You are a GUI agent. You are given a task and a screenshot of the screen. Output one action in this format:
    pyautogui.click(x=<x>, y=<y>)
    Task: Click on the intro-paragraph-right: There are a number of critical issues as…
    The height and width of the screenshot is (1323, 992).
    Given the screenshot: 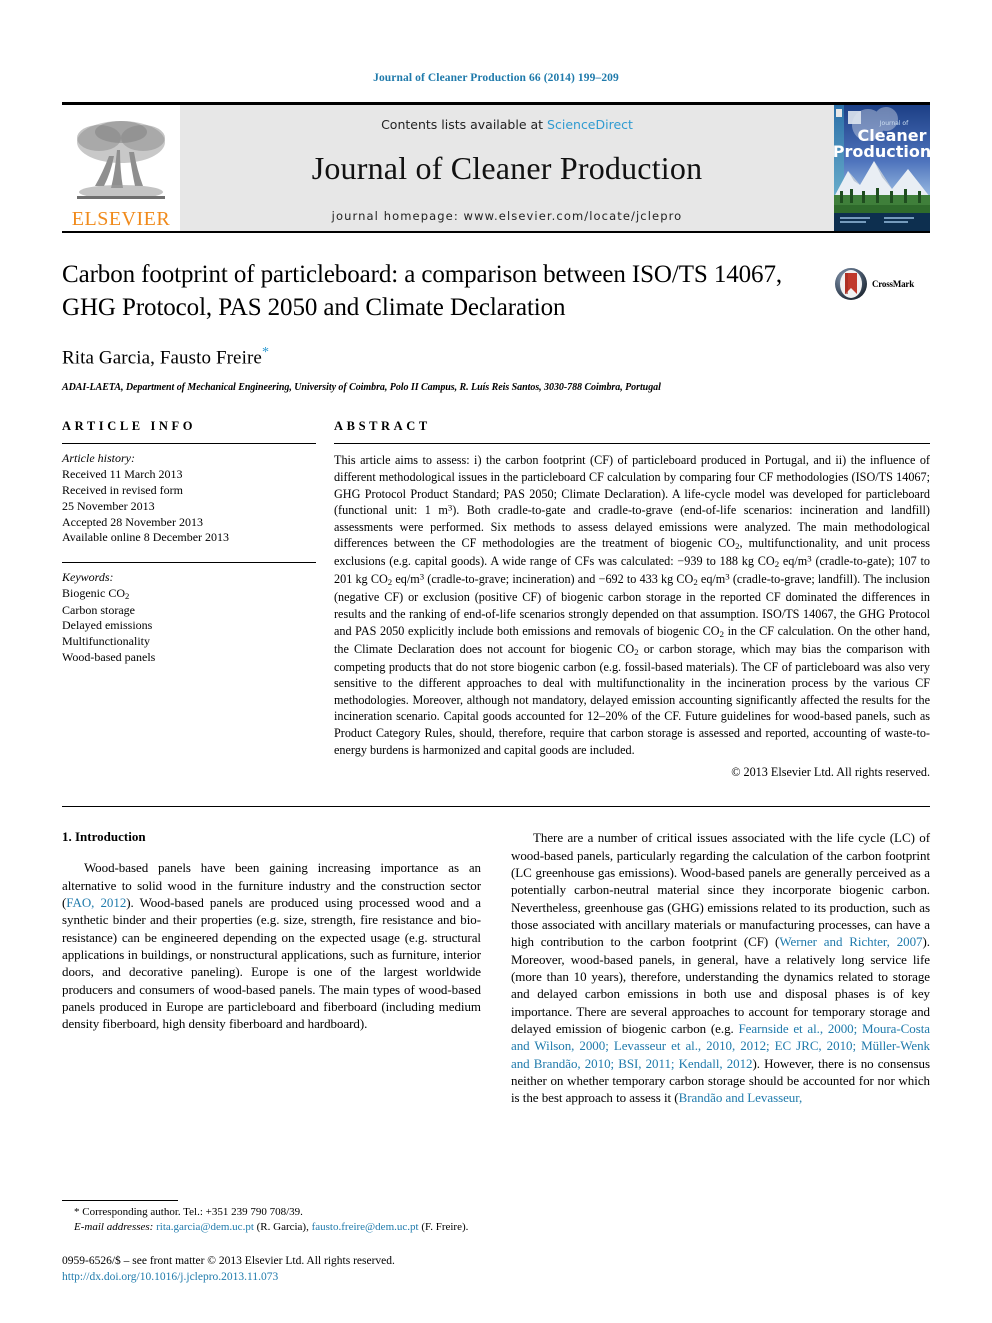 What is the action you would take?
    pyautogui.click(x=720, y=968)
    